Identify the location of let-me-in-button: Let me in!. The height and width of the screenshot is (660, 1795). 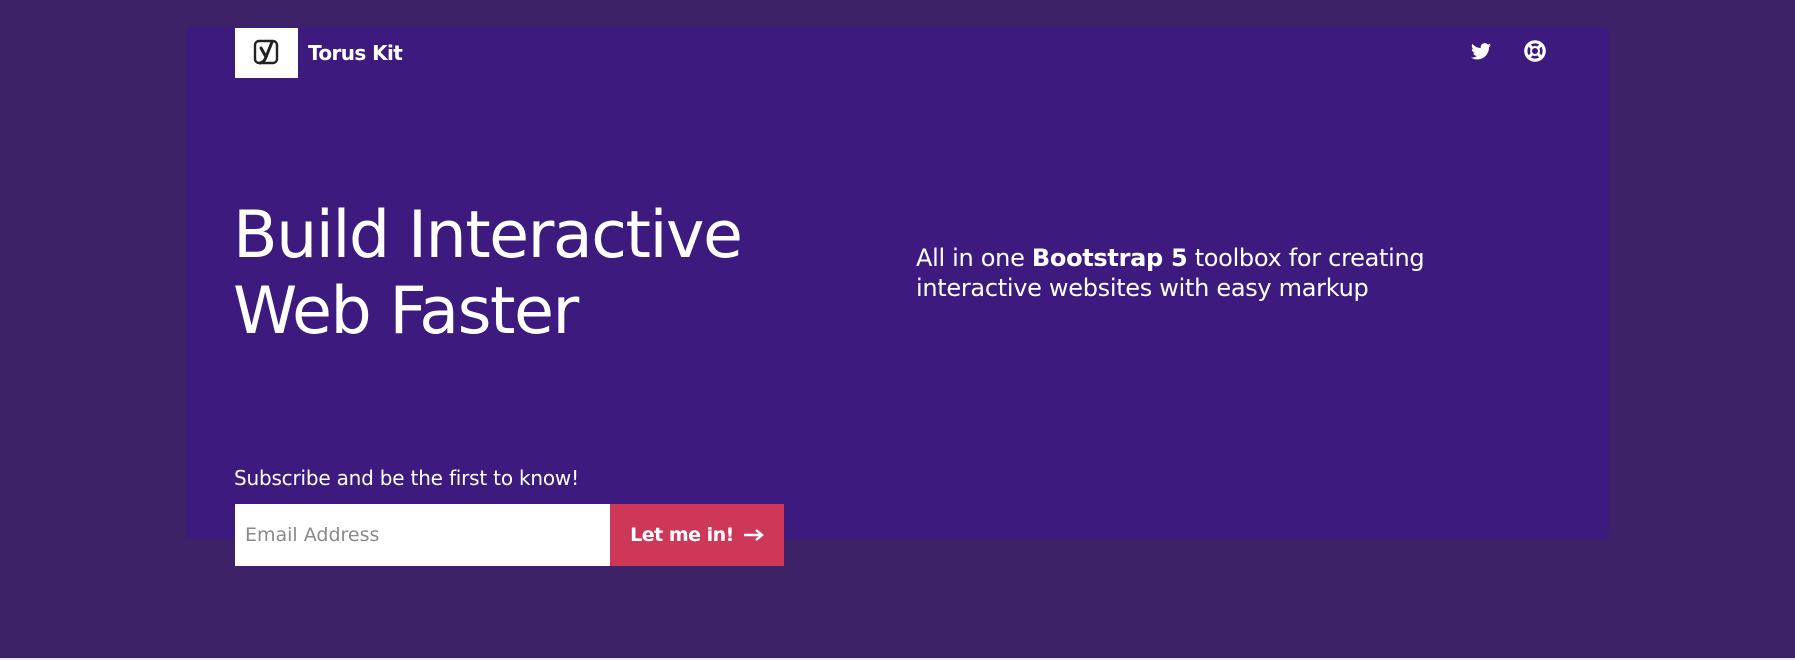
(697, 535).